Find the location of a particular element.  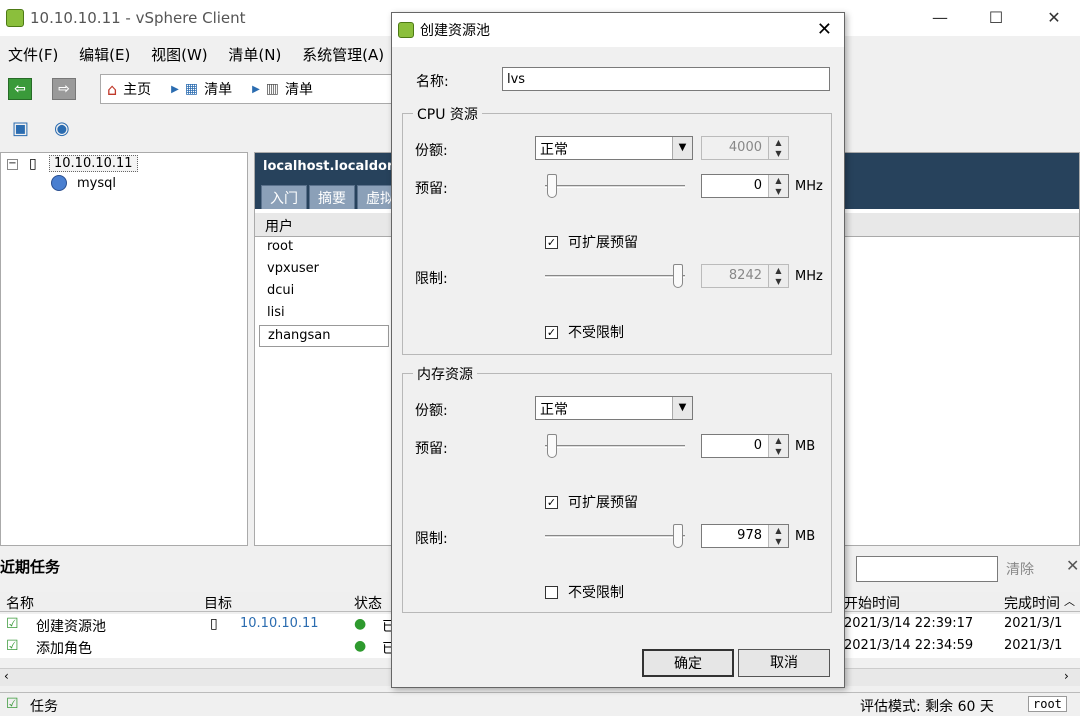

close-icon: ✕ is located at coordinates (1054, 18).